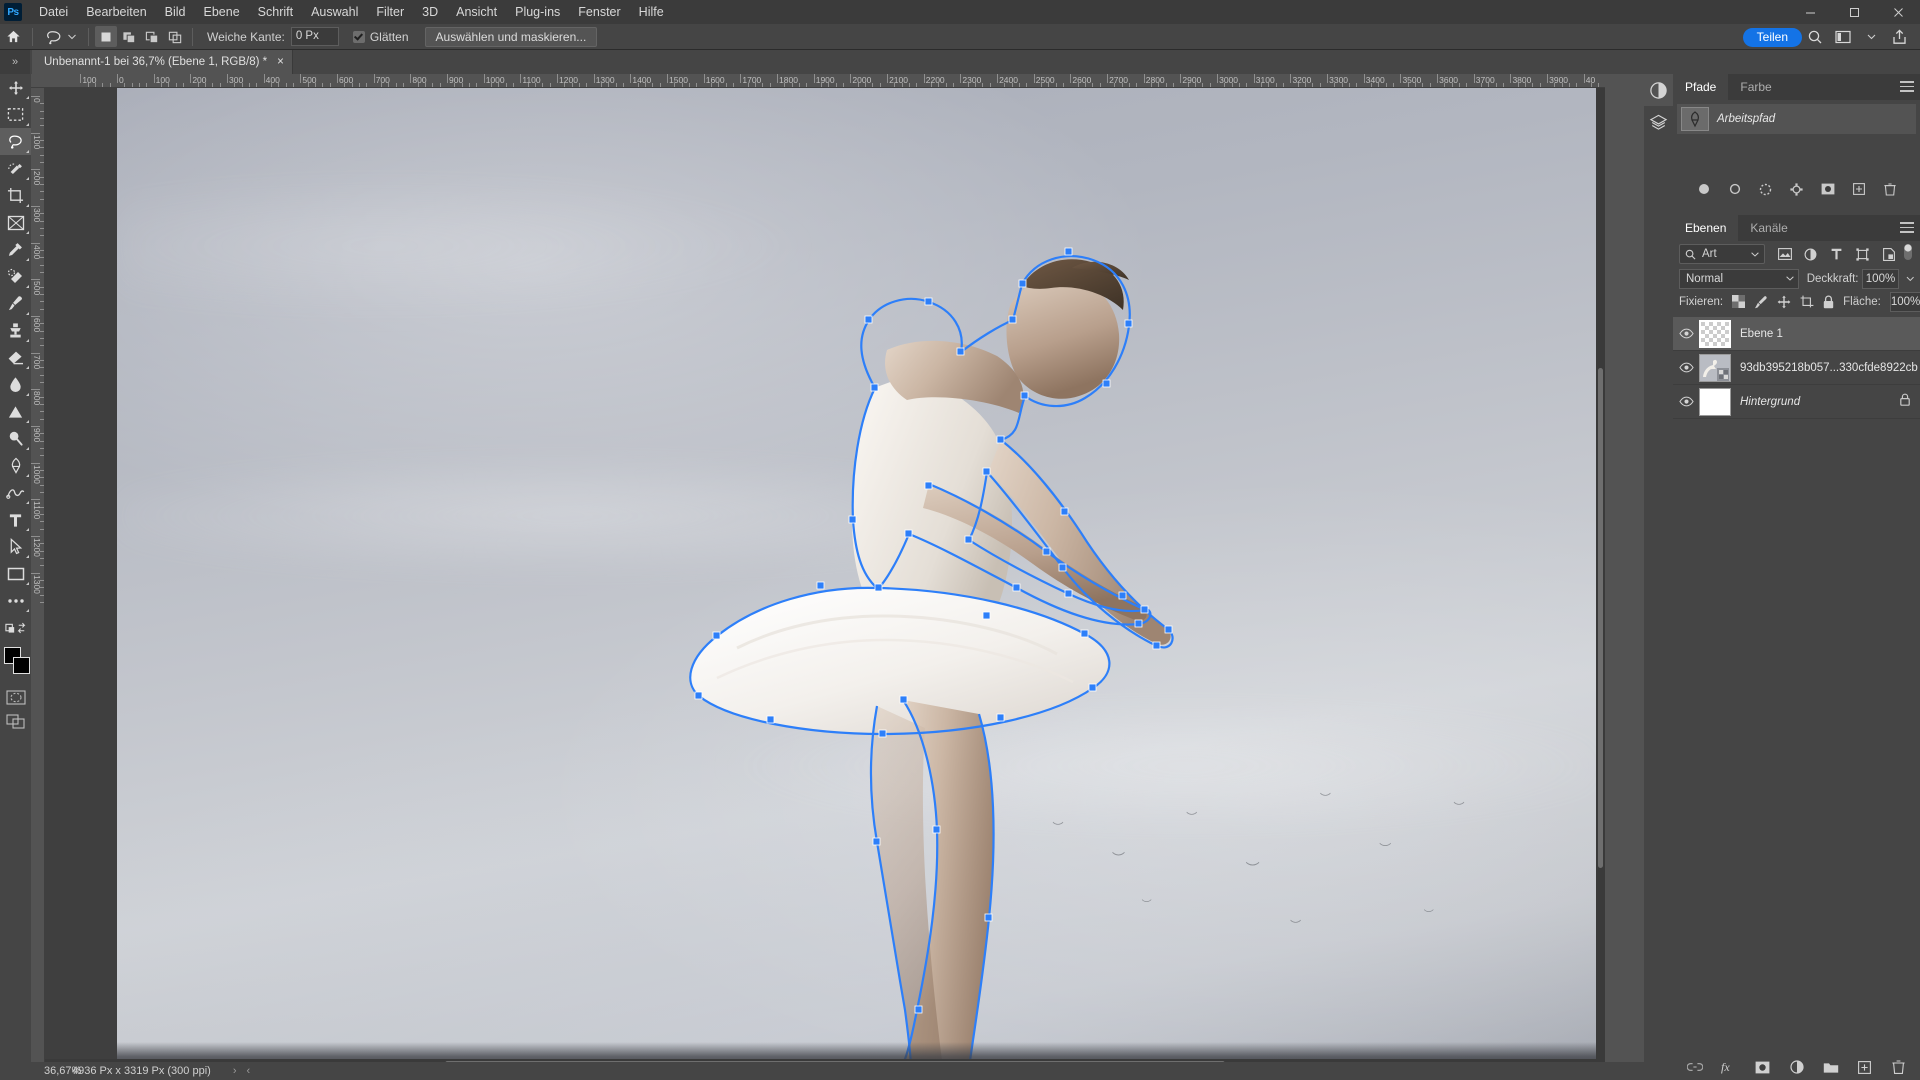 This screenshot has width=1920, height=1080. Describe the element at coordinates (1729, 1067) in the screenshot. I see `layer-style-fx-icon: fx` at that location.